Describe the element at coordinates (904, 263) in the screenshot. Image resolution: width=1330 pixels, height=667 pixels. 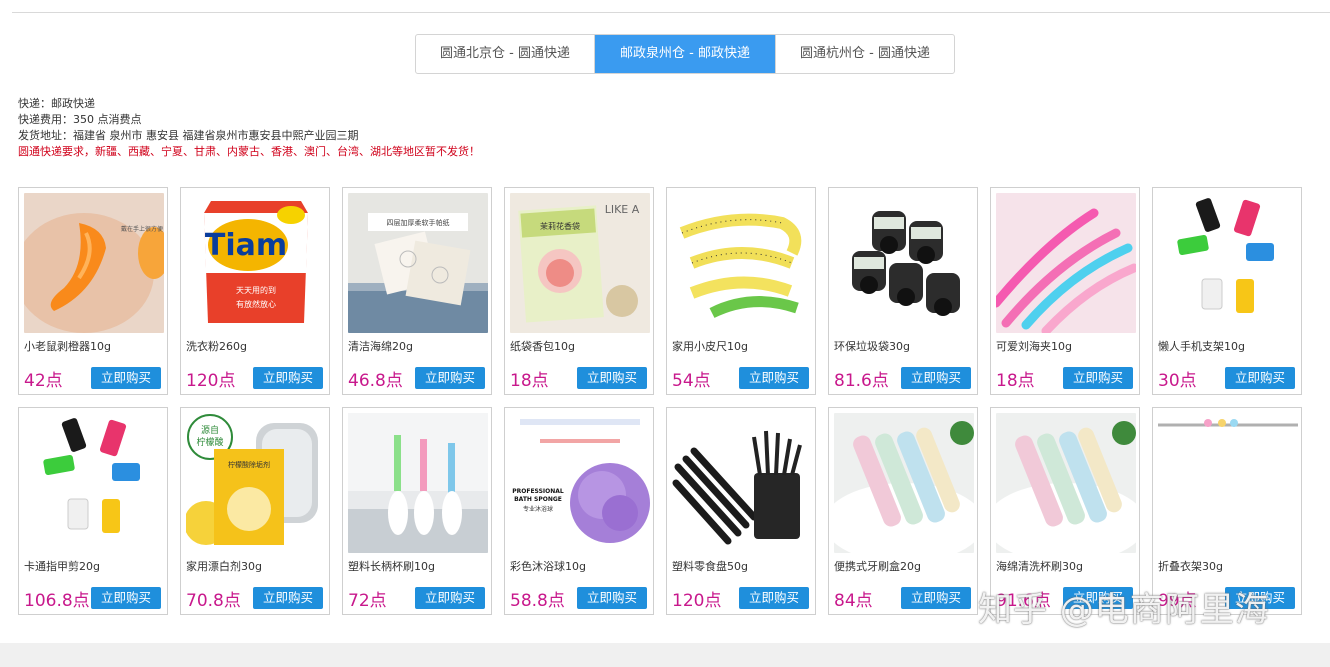
I see `garbage-bag-icon` at that location.